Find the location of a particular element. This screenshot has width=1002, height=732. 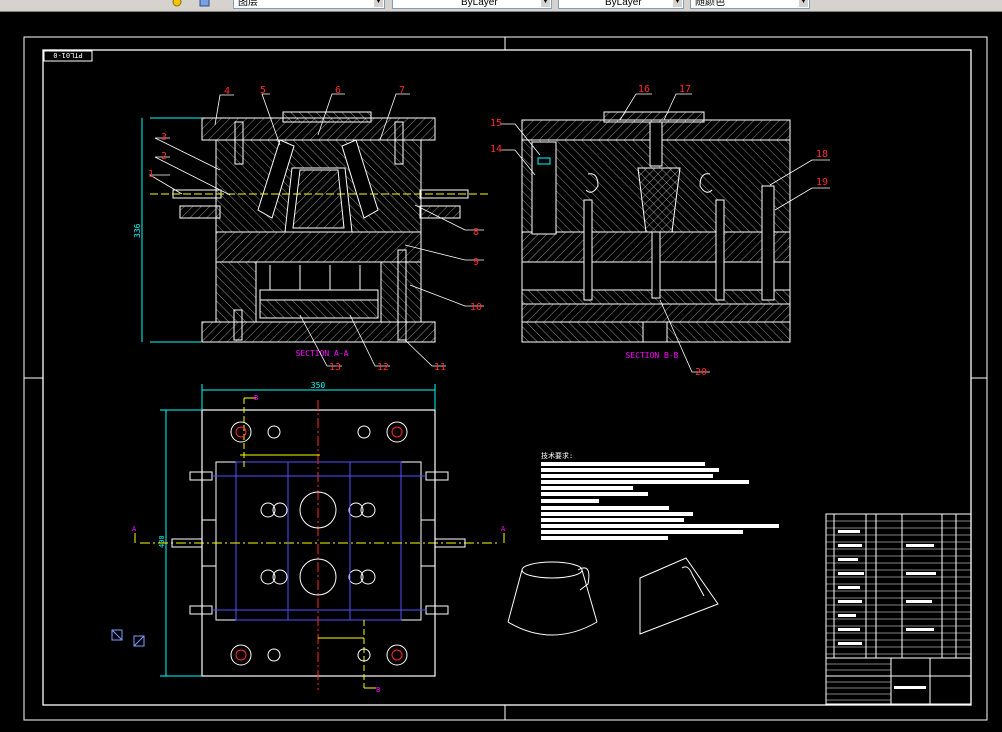

lineweight-dropdown: ByLayer ▼ is located at coordinates (621, 4).